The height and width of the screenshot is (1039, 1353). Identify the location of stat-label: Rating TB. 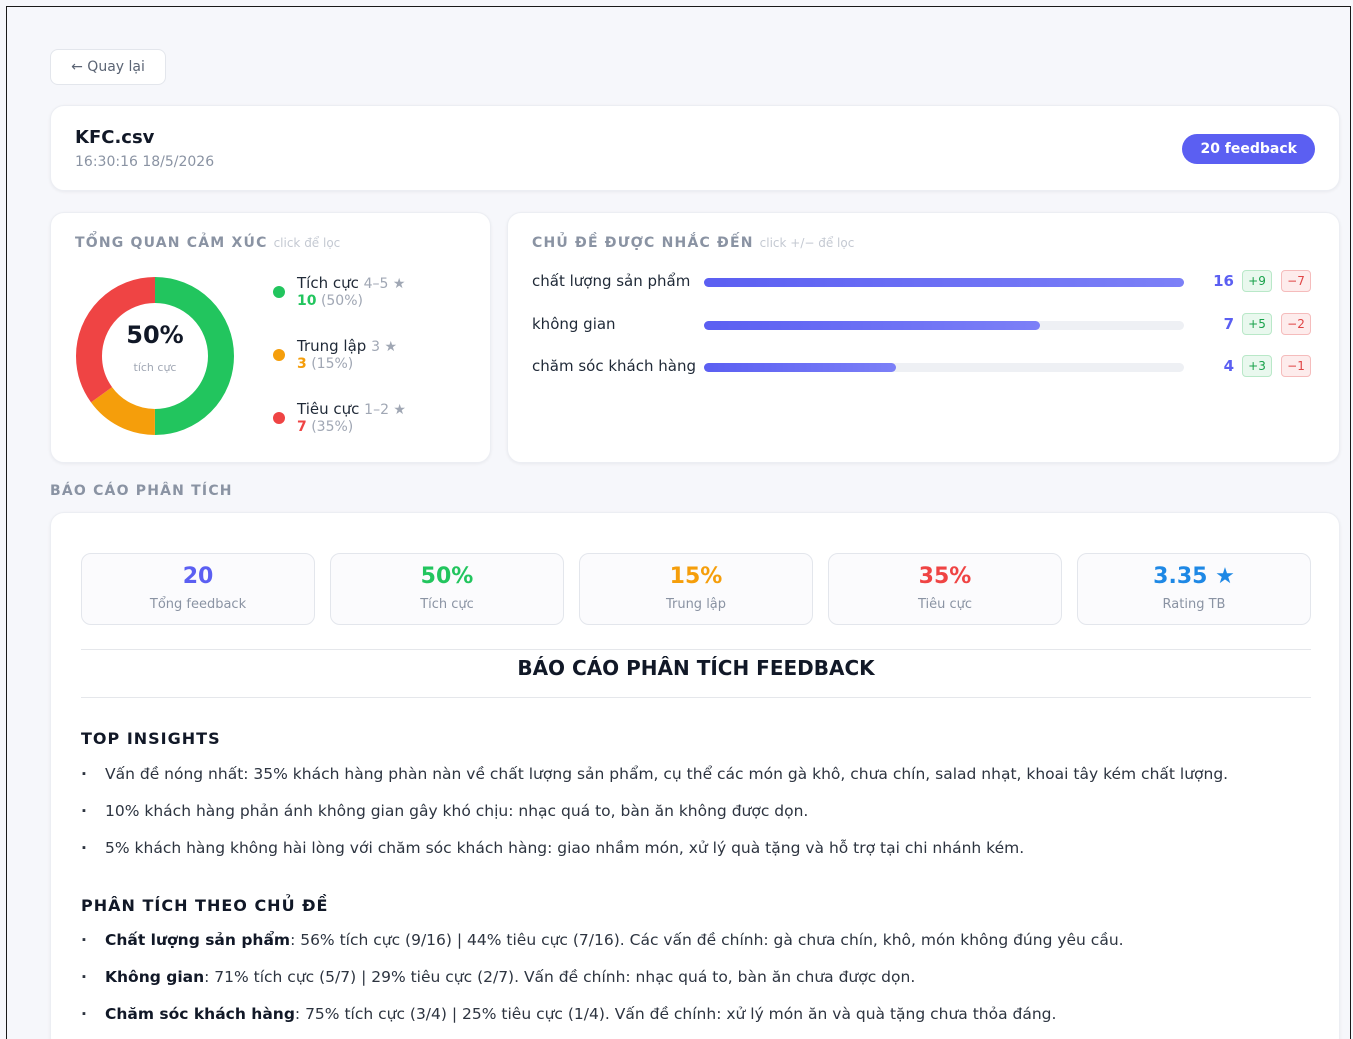
(1194, 604).